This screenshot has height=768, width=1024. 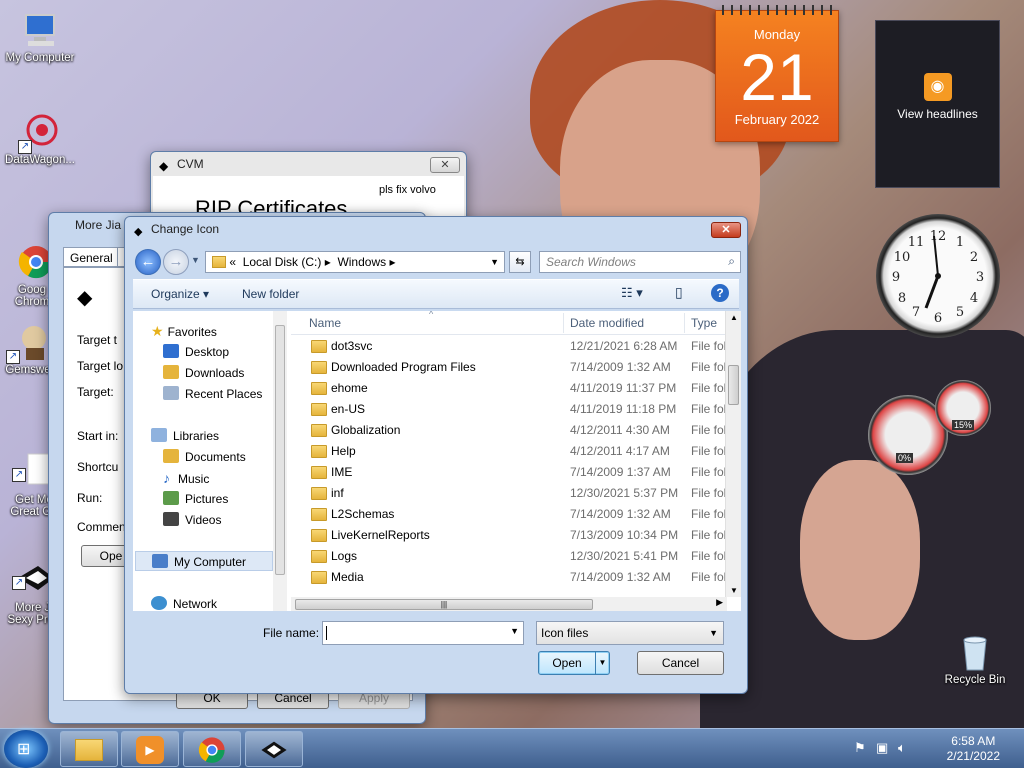 What do you see at coordinates (196, 352) in the screenshot?
I see `nav-desktop: Desktop` at bounding box center [196, 352].